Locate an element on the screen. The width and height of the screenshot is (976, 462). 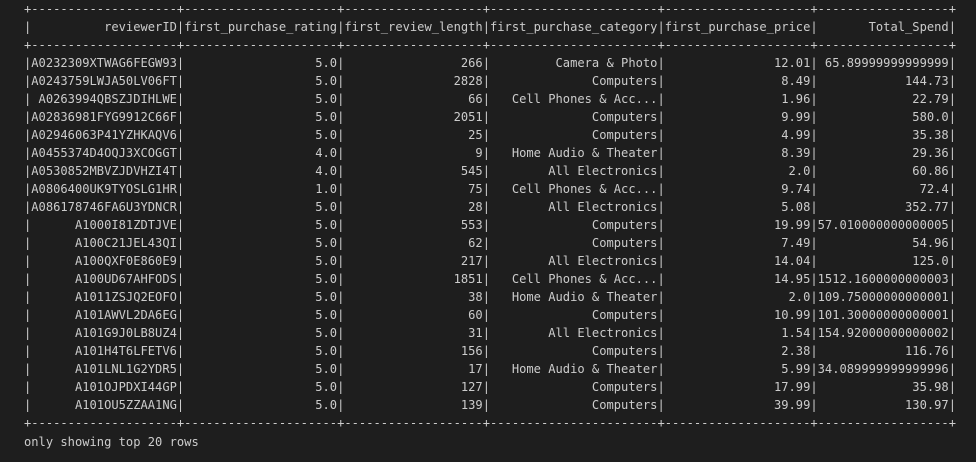
table-cell: 54.96 is located at coordinates (883, 243).